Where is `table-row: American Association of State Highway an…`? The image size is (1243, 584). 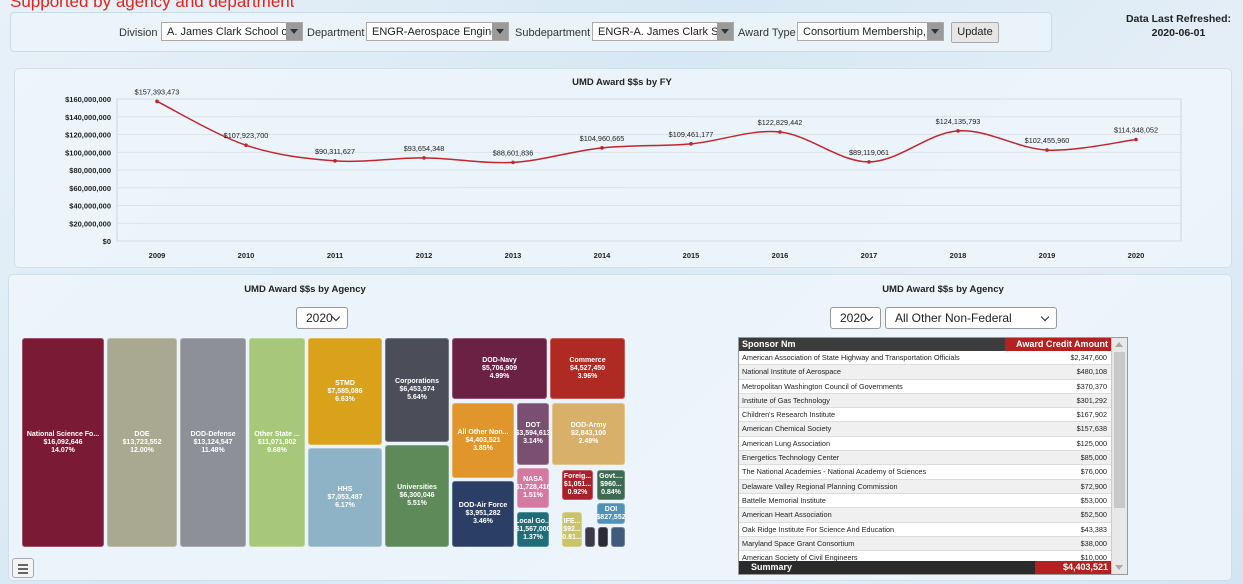
table-row: American Association of State Highway an… is located at coordinates (933, 358).